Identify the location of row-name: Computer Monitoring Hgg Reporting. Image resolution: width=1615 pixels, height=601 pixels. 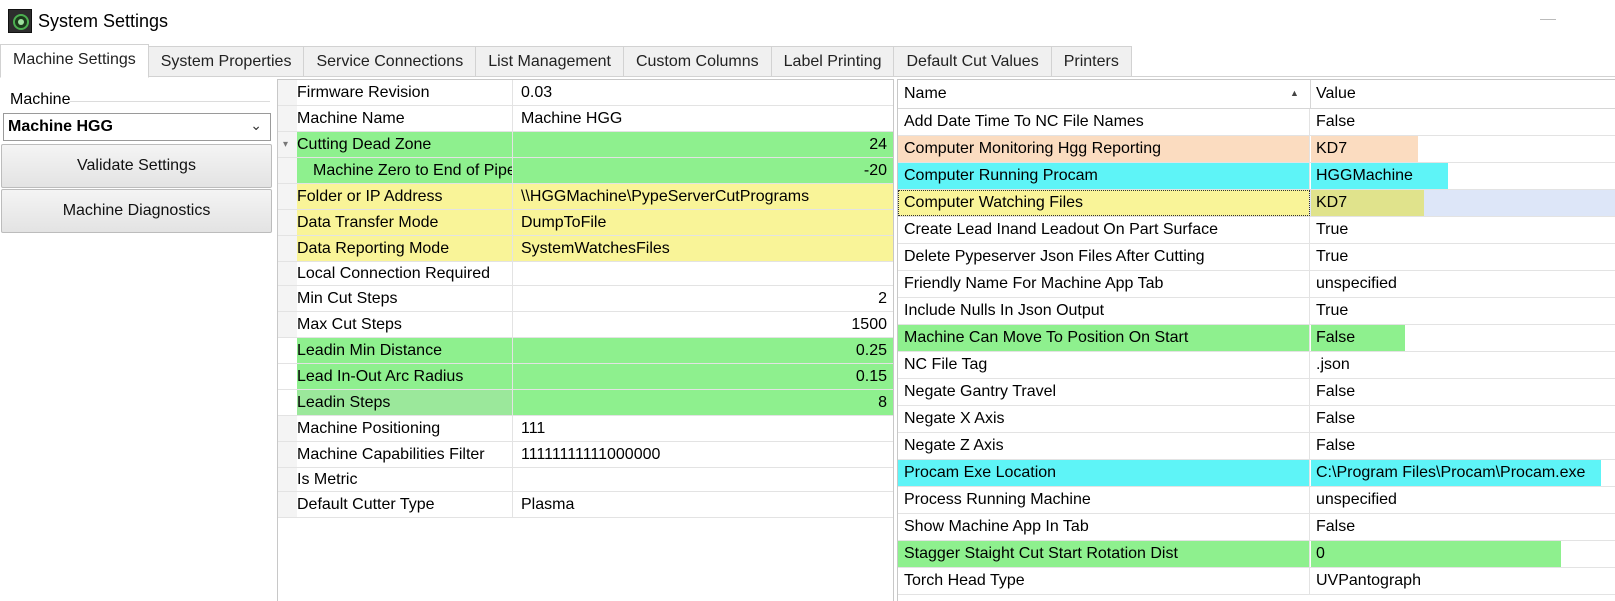
(1104, 149).